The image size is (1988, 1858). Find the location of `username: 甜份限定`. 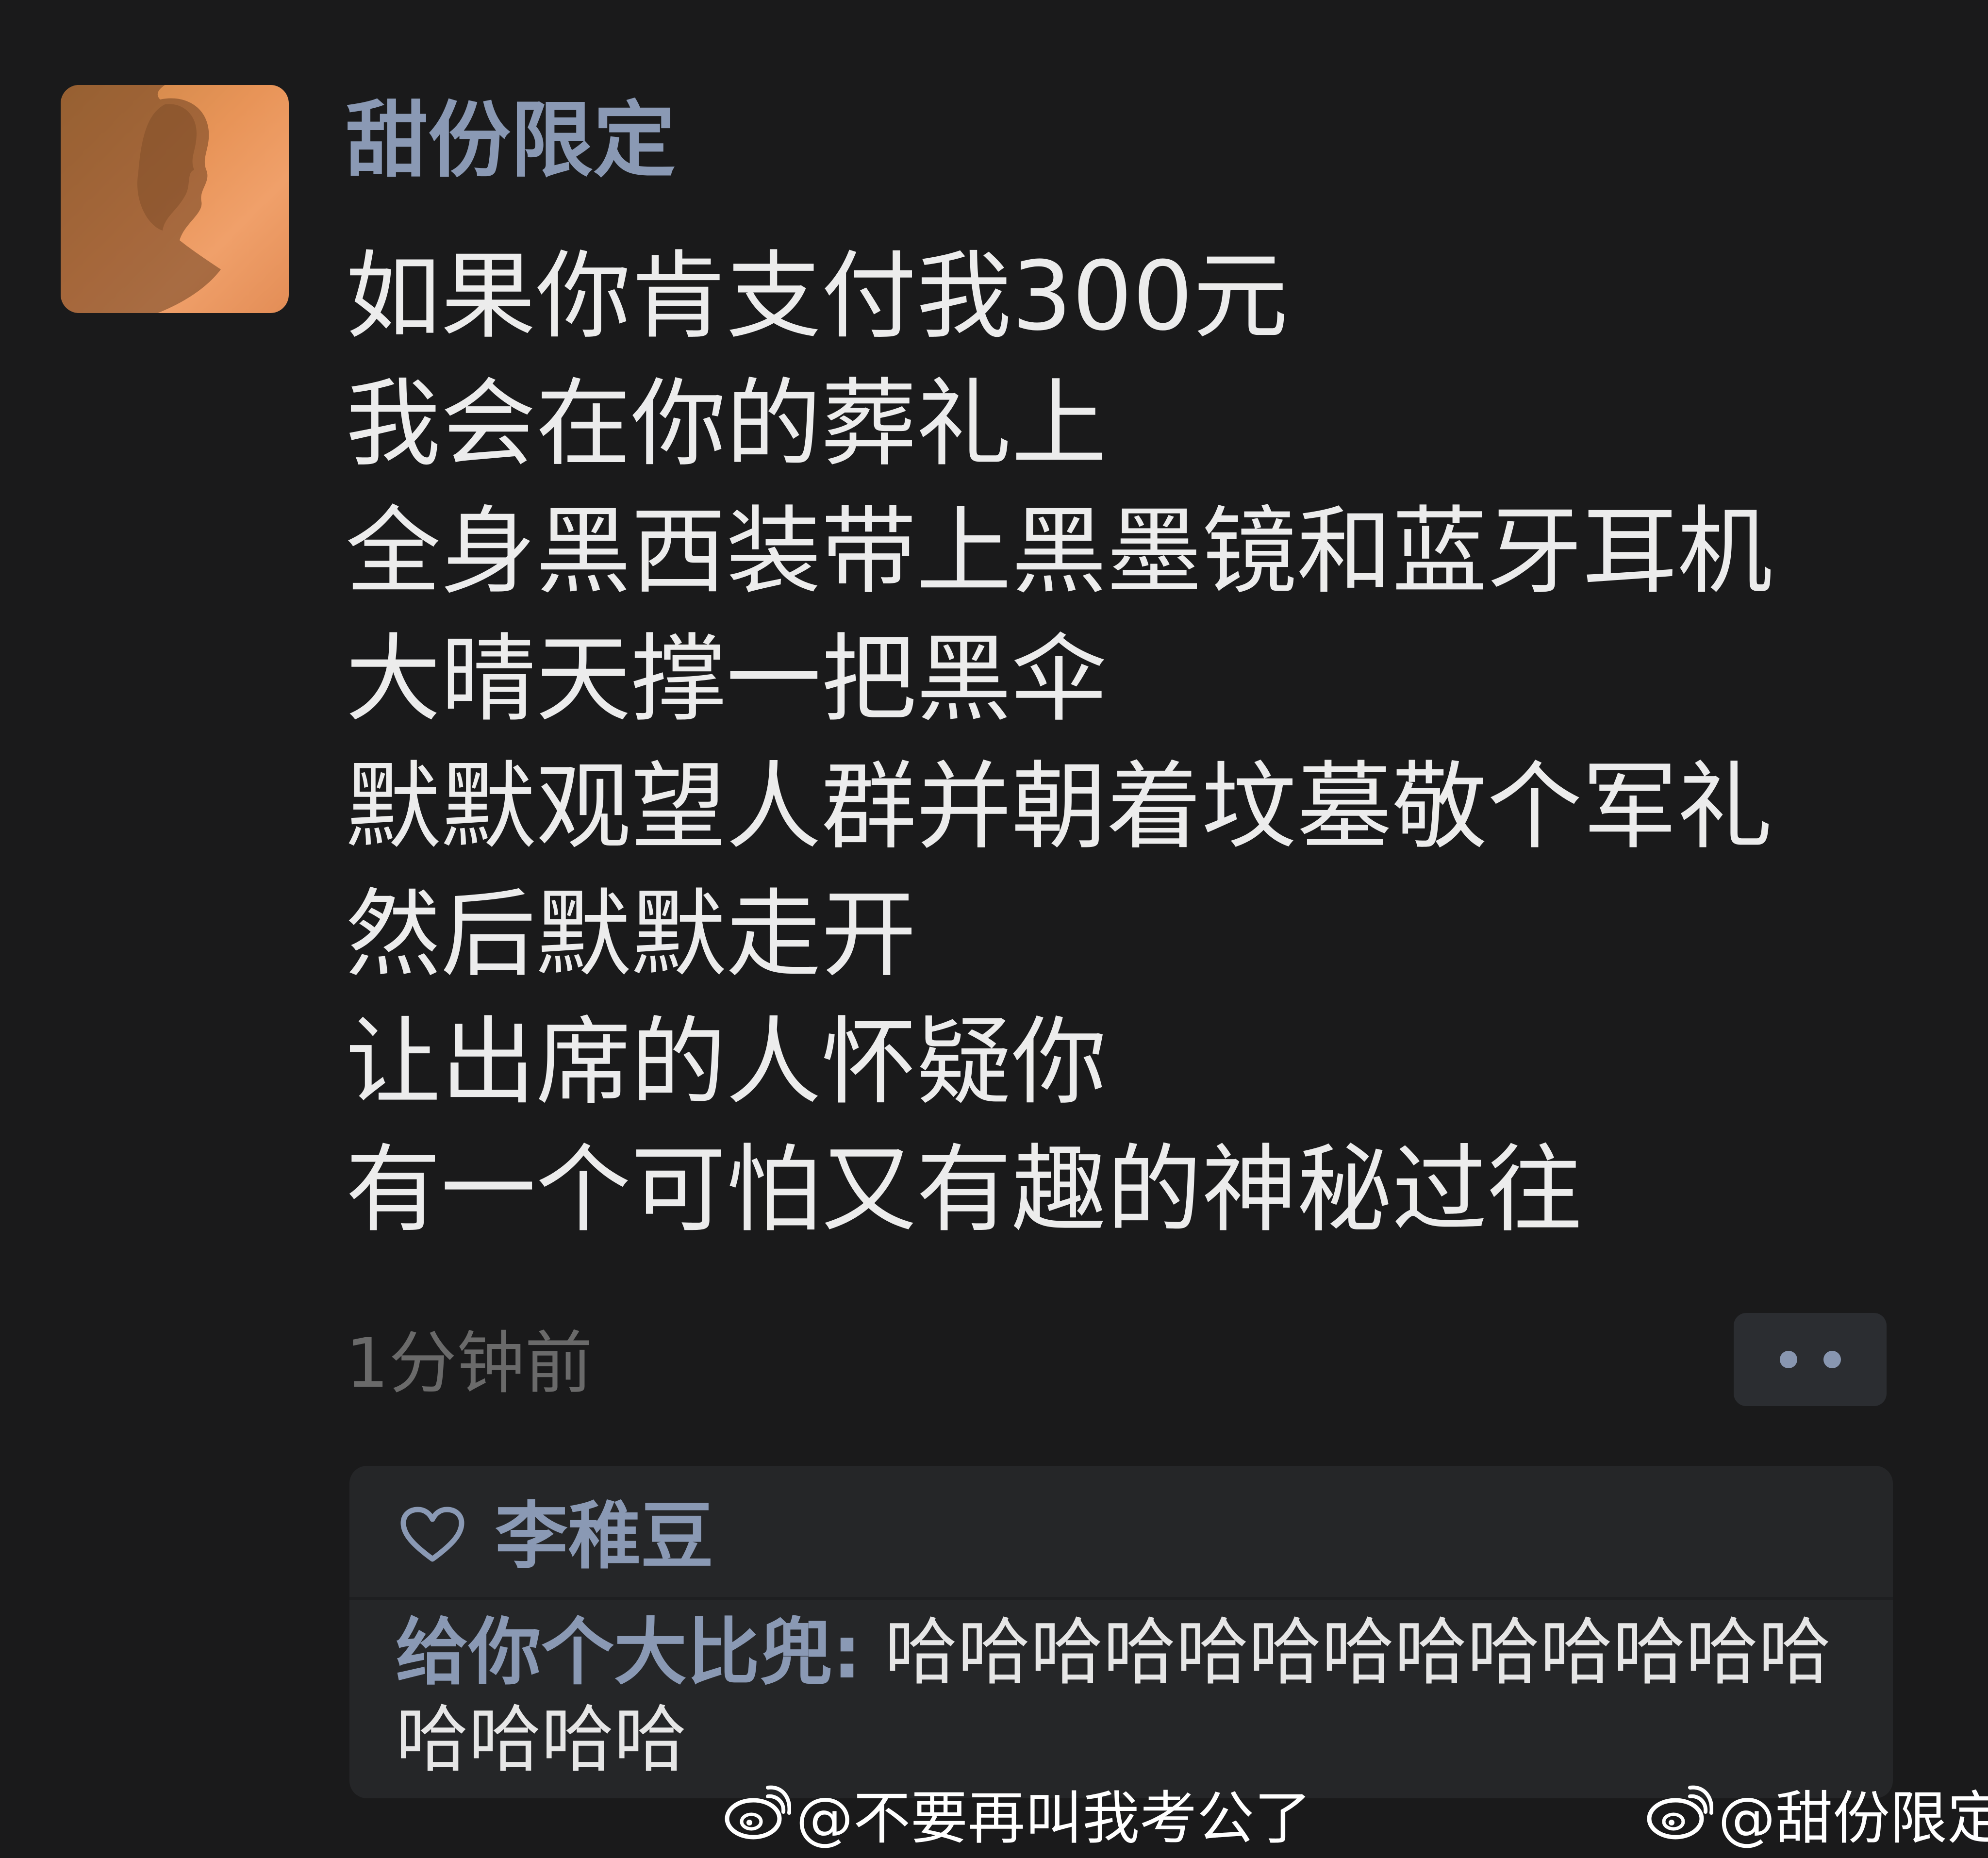

username: 甜份限定 is located at coordinates (511, 141).